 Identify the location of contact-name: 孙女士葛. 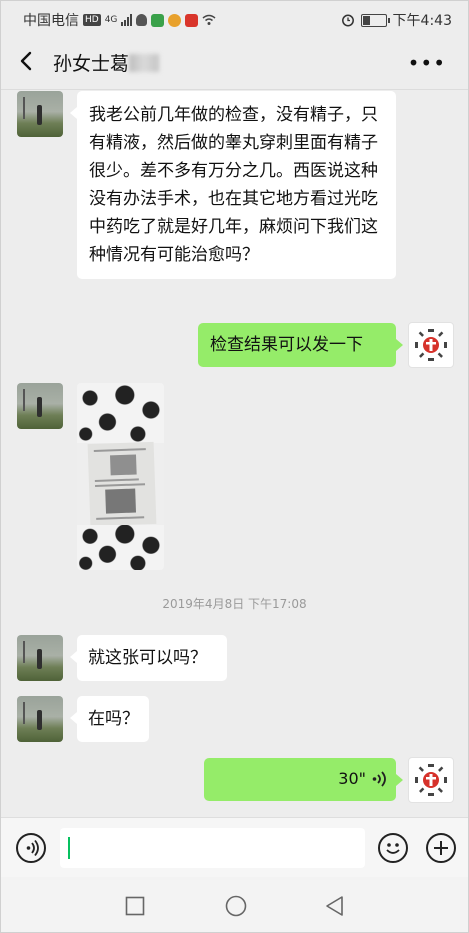
(91, 64).